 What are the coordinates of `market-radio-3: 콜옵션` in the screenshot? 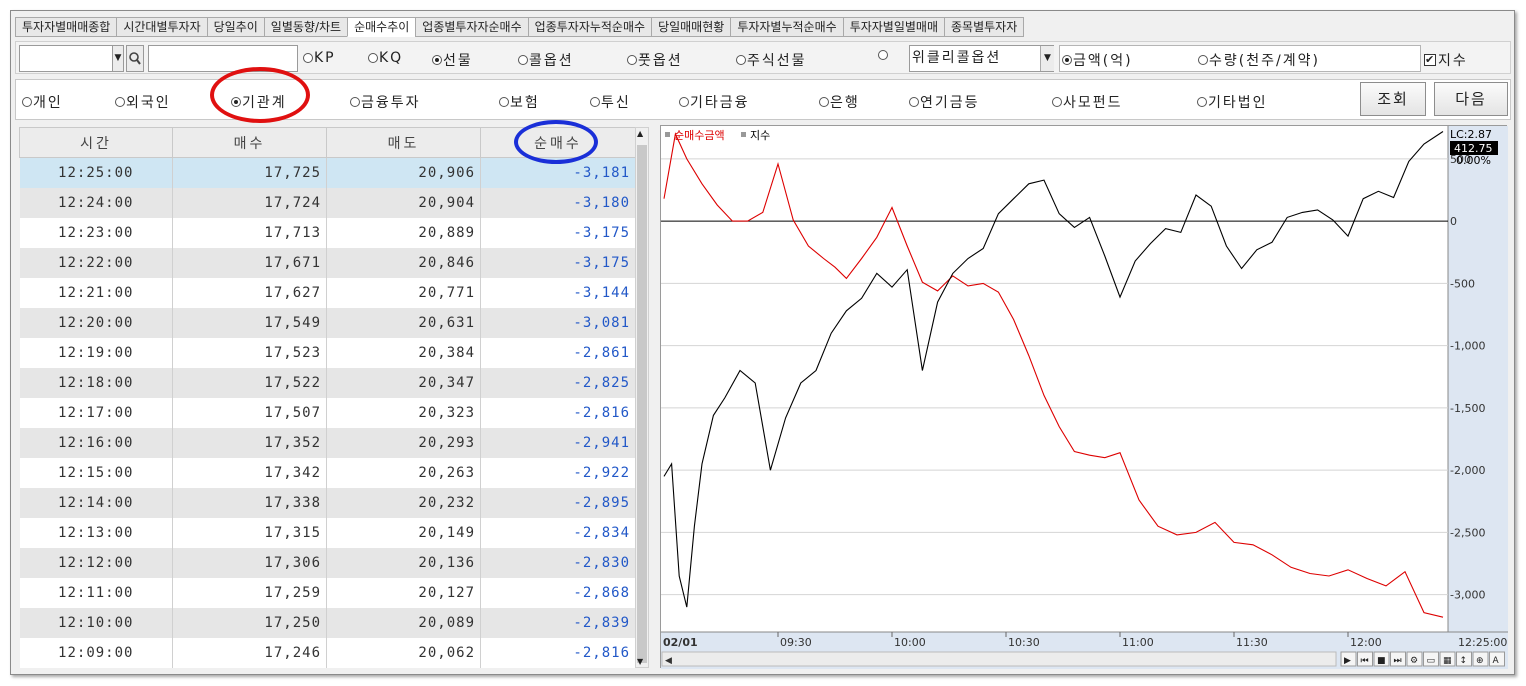 It's located at (546, 60).